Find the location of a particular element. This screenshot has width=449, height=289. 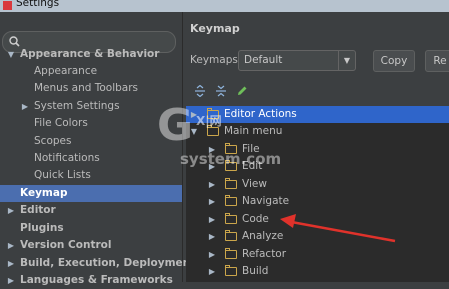

annotation-arrow is located at coordinates (338, 228).